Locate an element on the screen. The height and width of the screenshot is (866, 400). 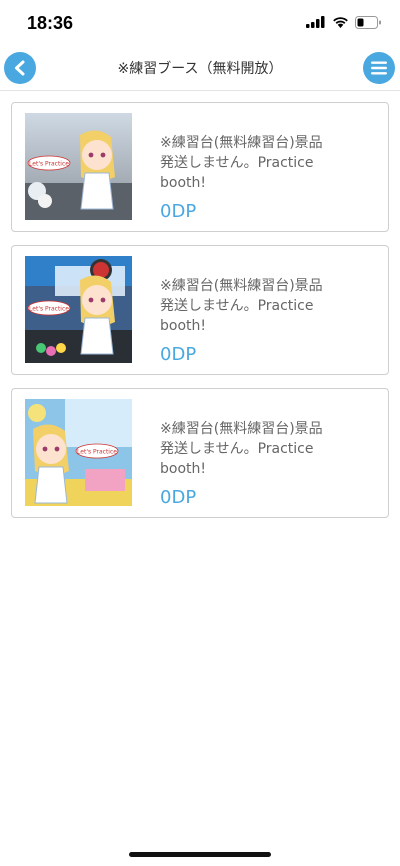
wifi-icon is located at coordinates (340, 22).